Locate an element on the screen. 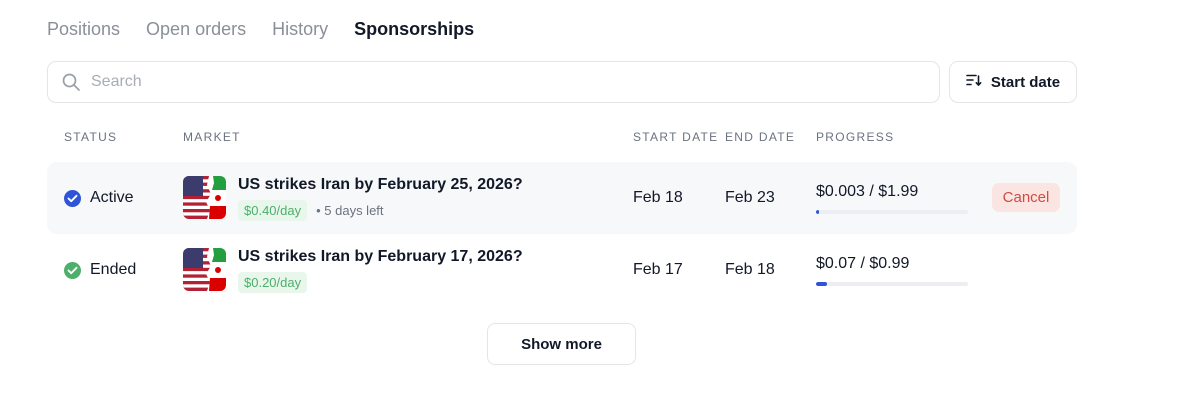 The height and width of the screenshot is (404, 1200). status-cell: Active is located at coordinates (99, 198).